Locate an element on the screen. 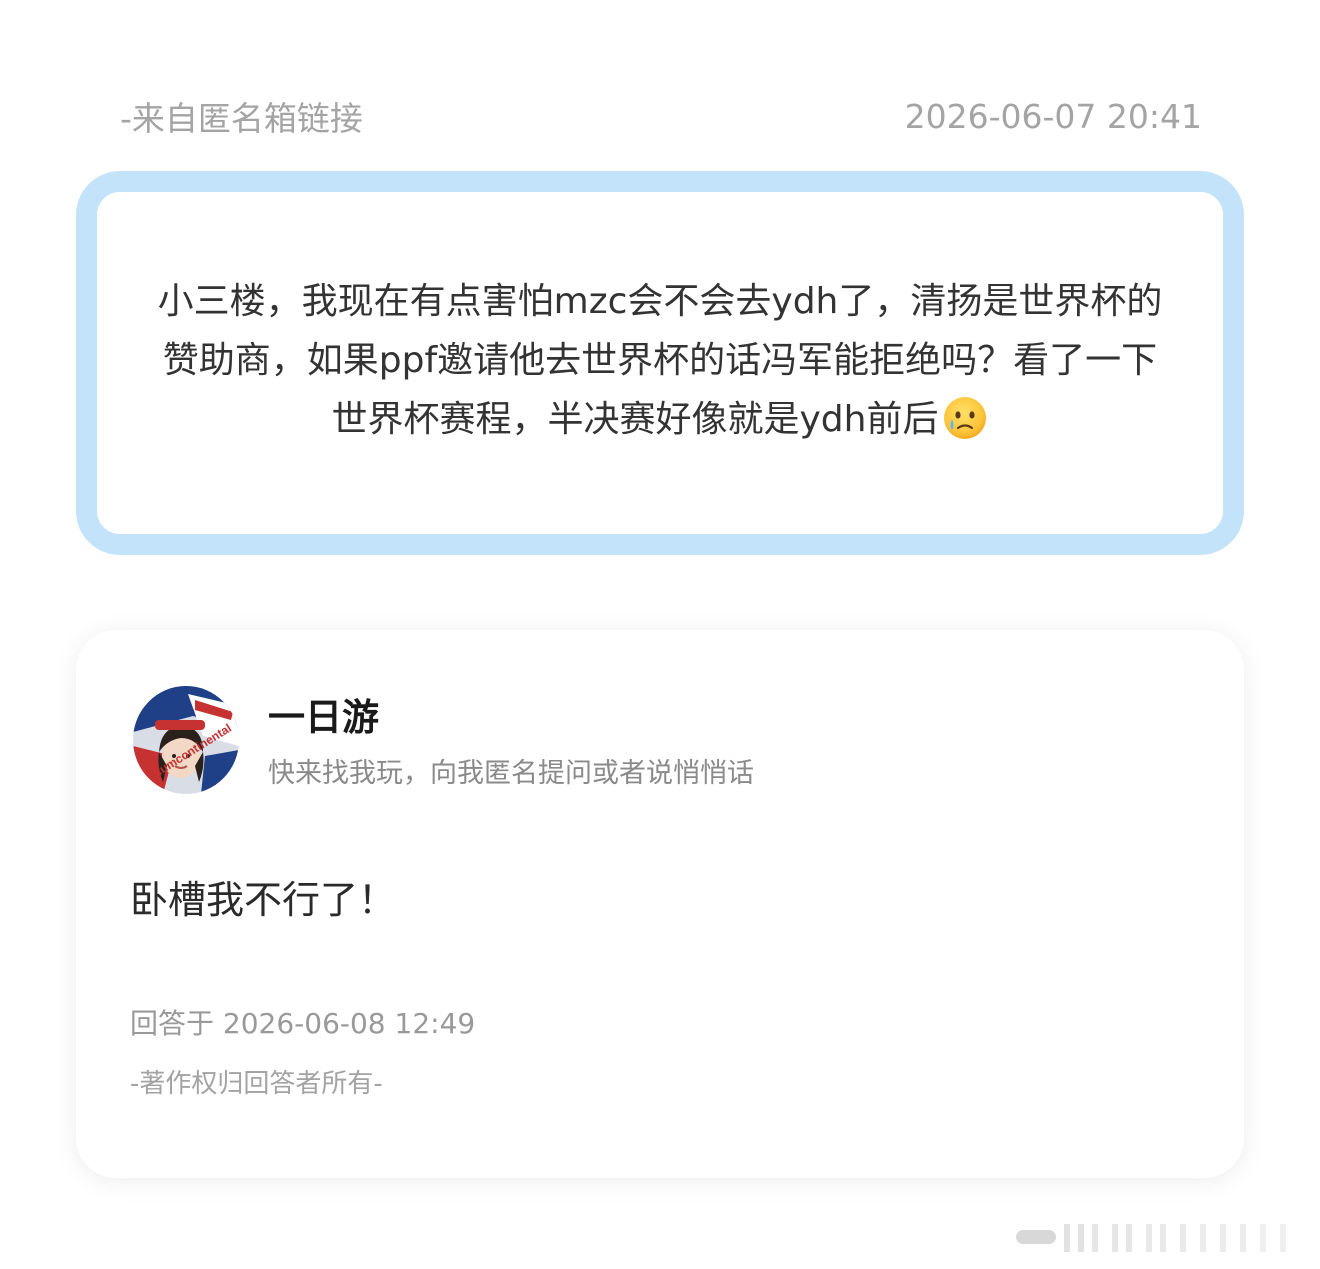 This screenshot has width=1320, height=1269. user-bio: 快来找我玩，向我匿名提问或者说悄悄话 is located at coordinates (511, 773).